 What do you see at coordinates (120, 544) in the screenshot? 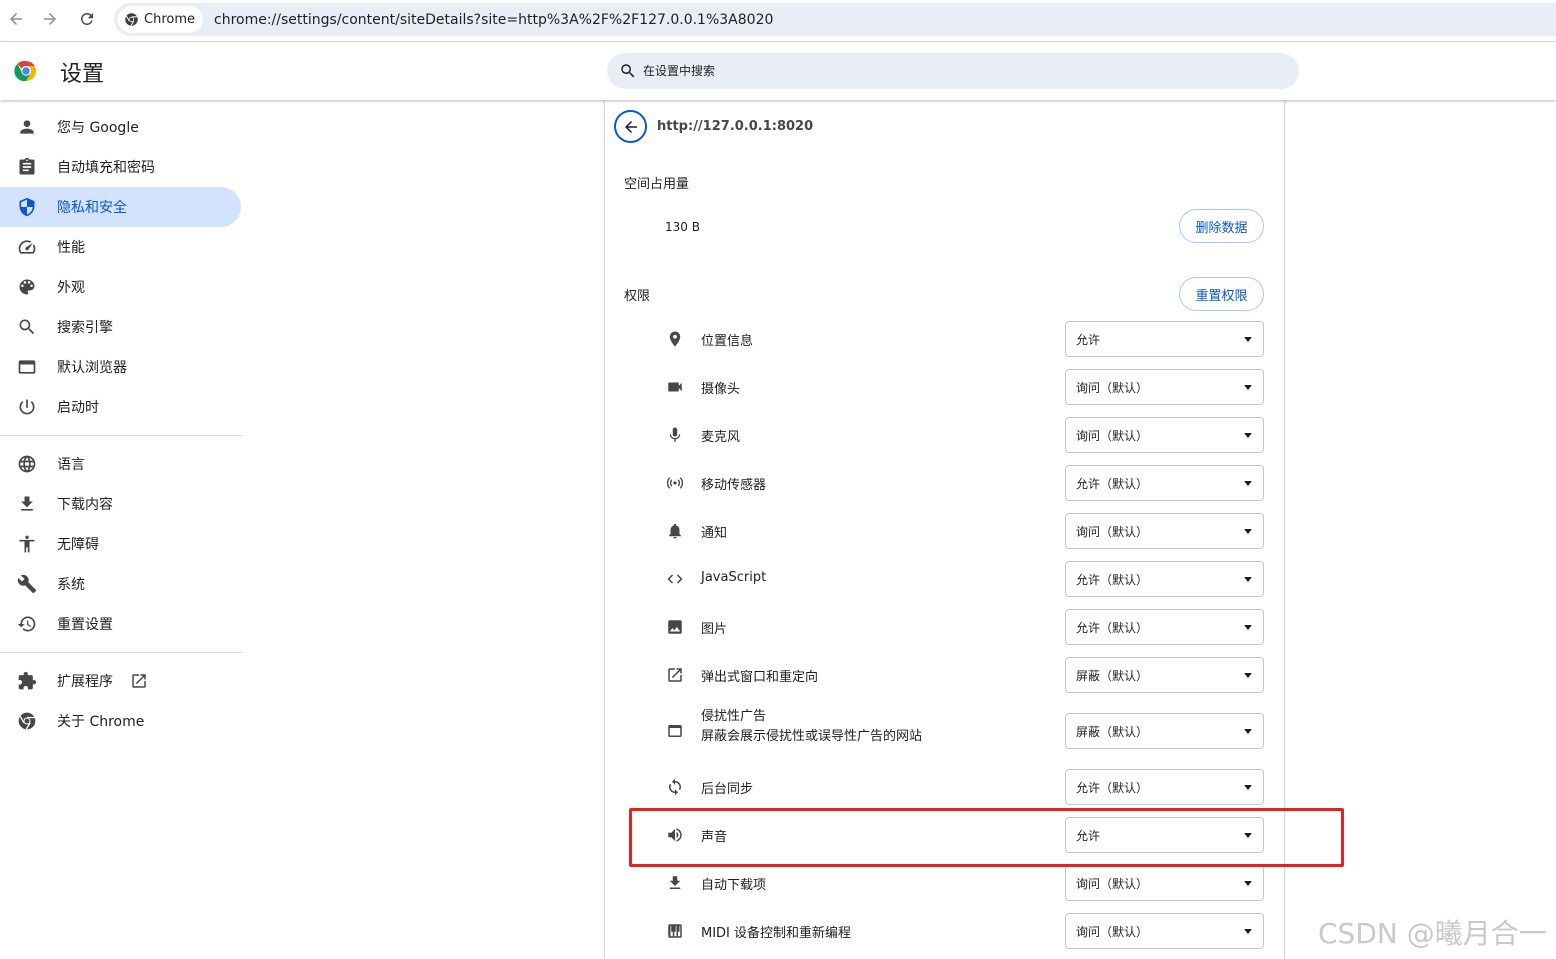
I see `sidebar-item-accessibility: 无障碍` at bounding box center [120, 544].